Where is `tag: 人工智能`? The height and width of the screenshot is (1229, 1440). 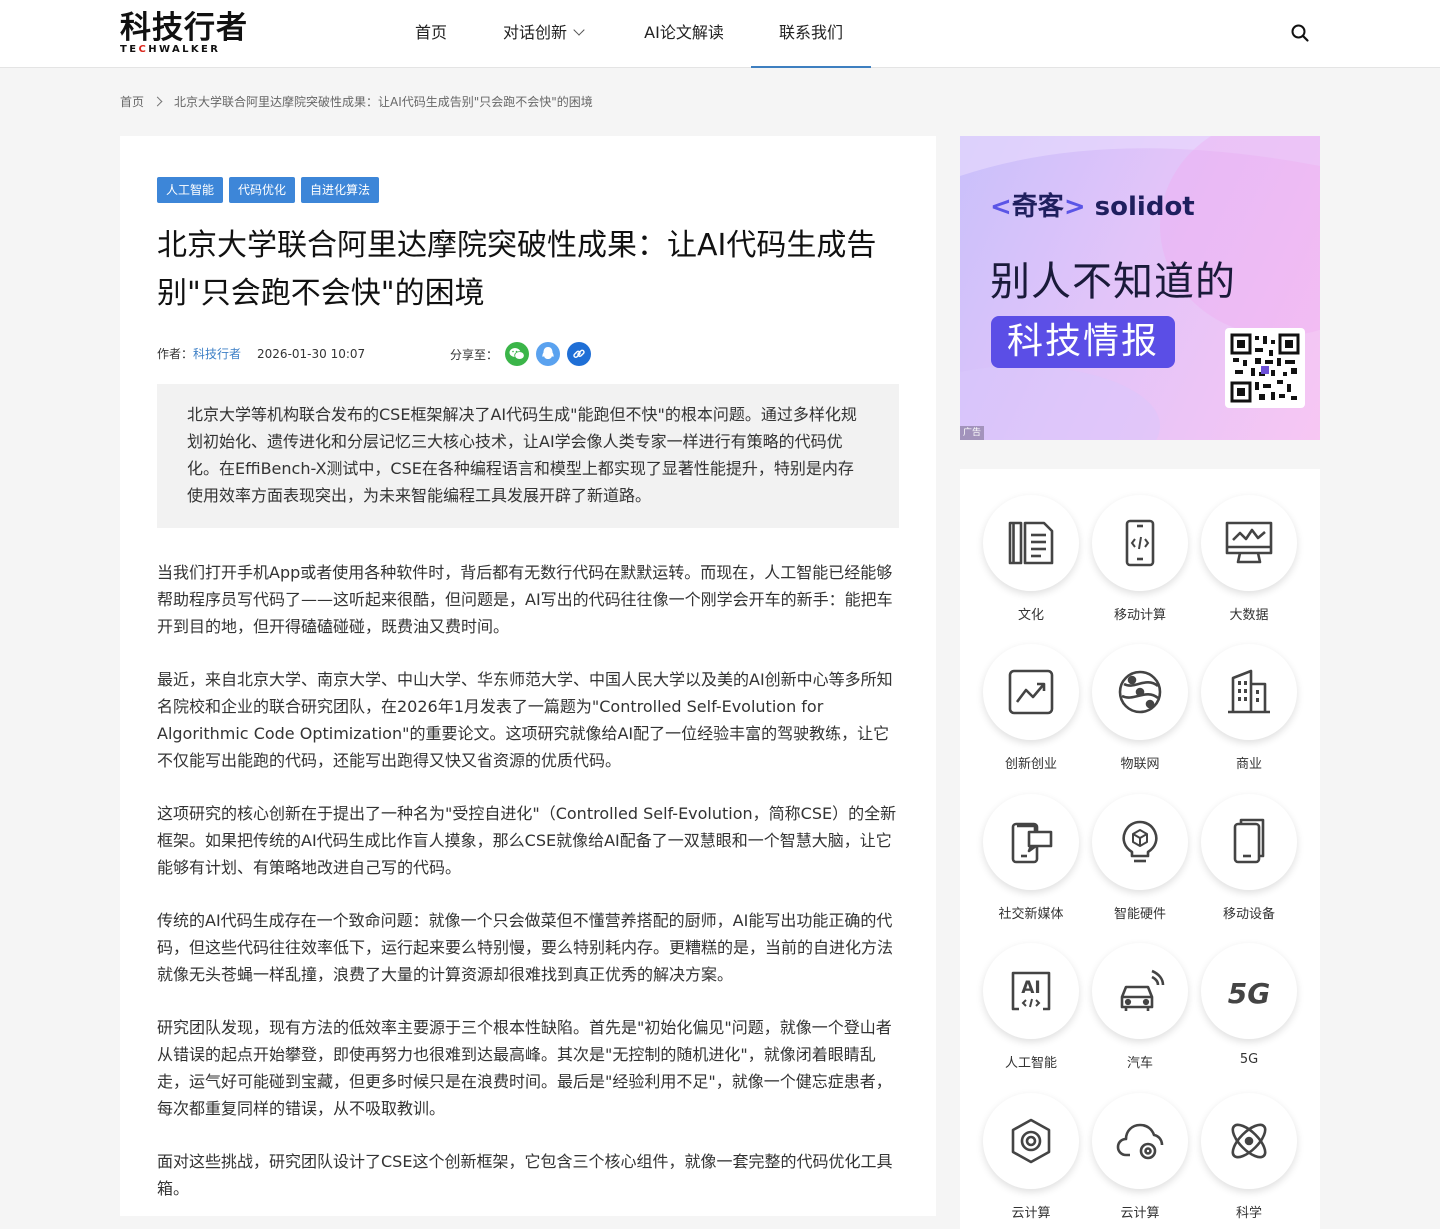
tag: 人工智能 is located at coordinates (190, 190).